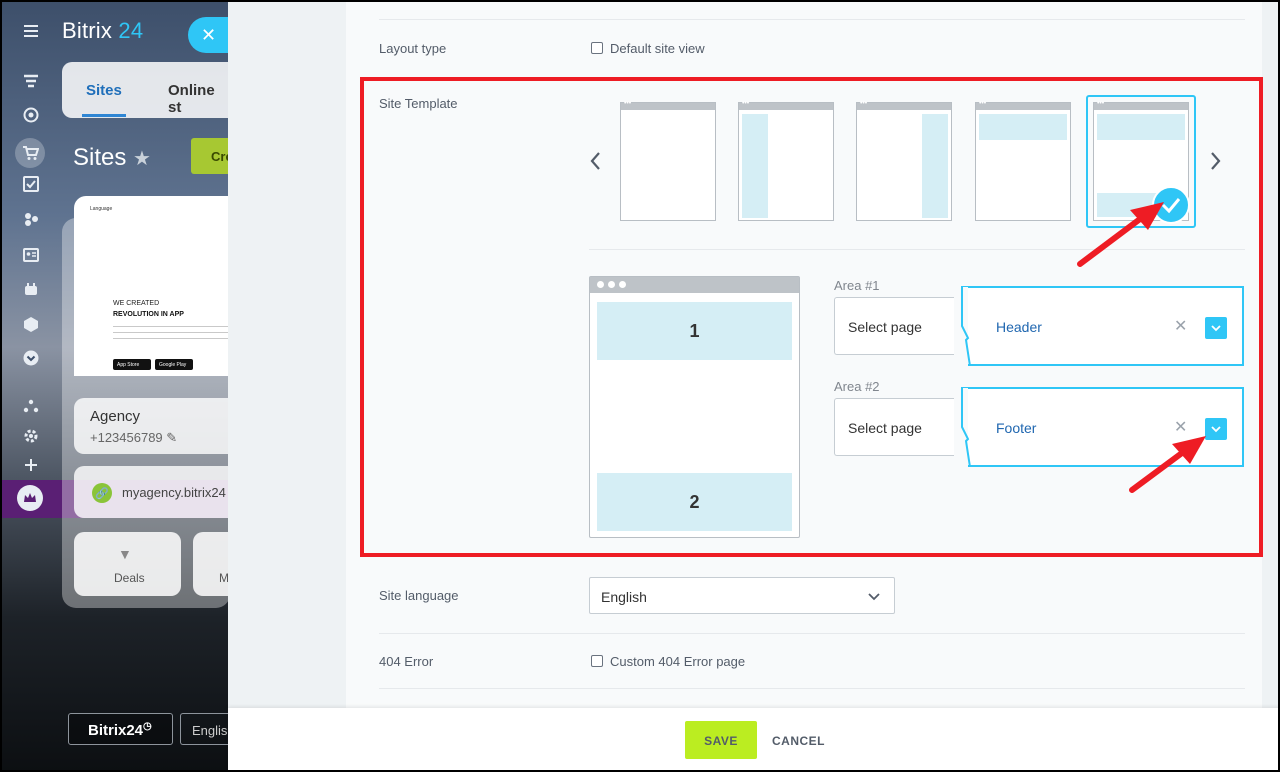 The height and width of the screenshot is (772, 1280). Describe the element at coordinates (101, 209) in the screenshot. I see `preview-link: Language` at that location.